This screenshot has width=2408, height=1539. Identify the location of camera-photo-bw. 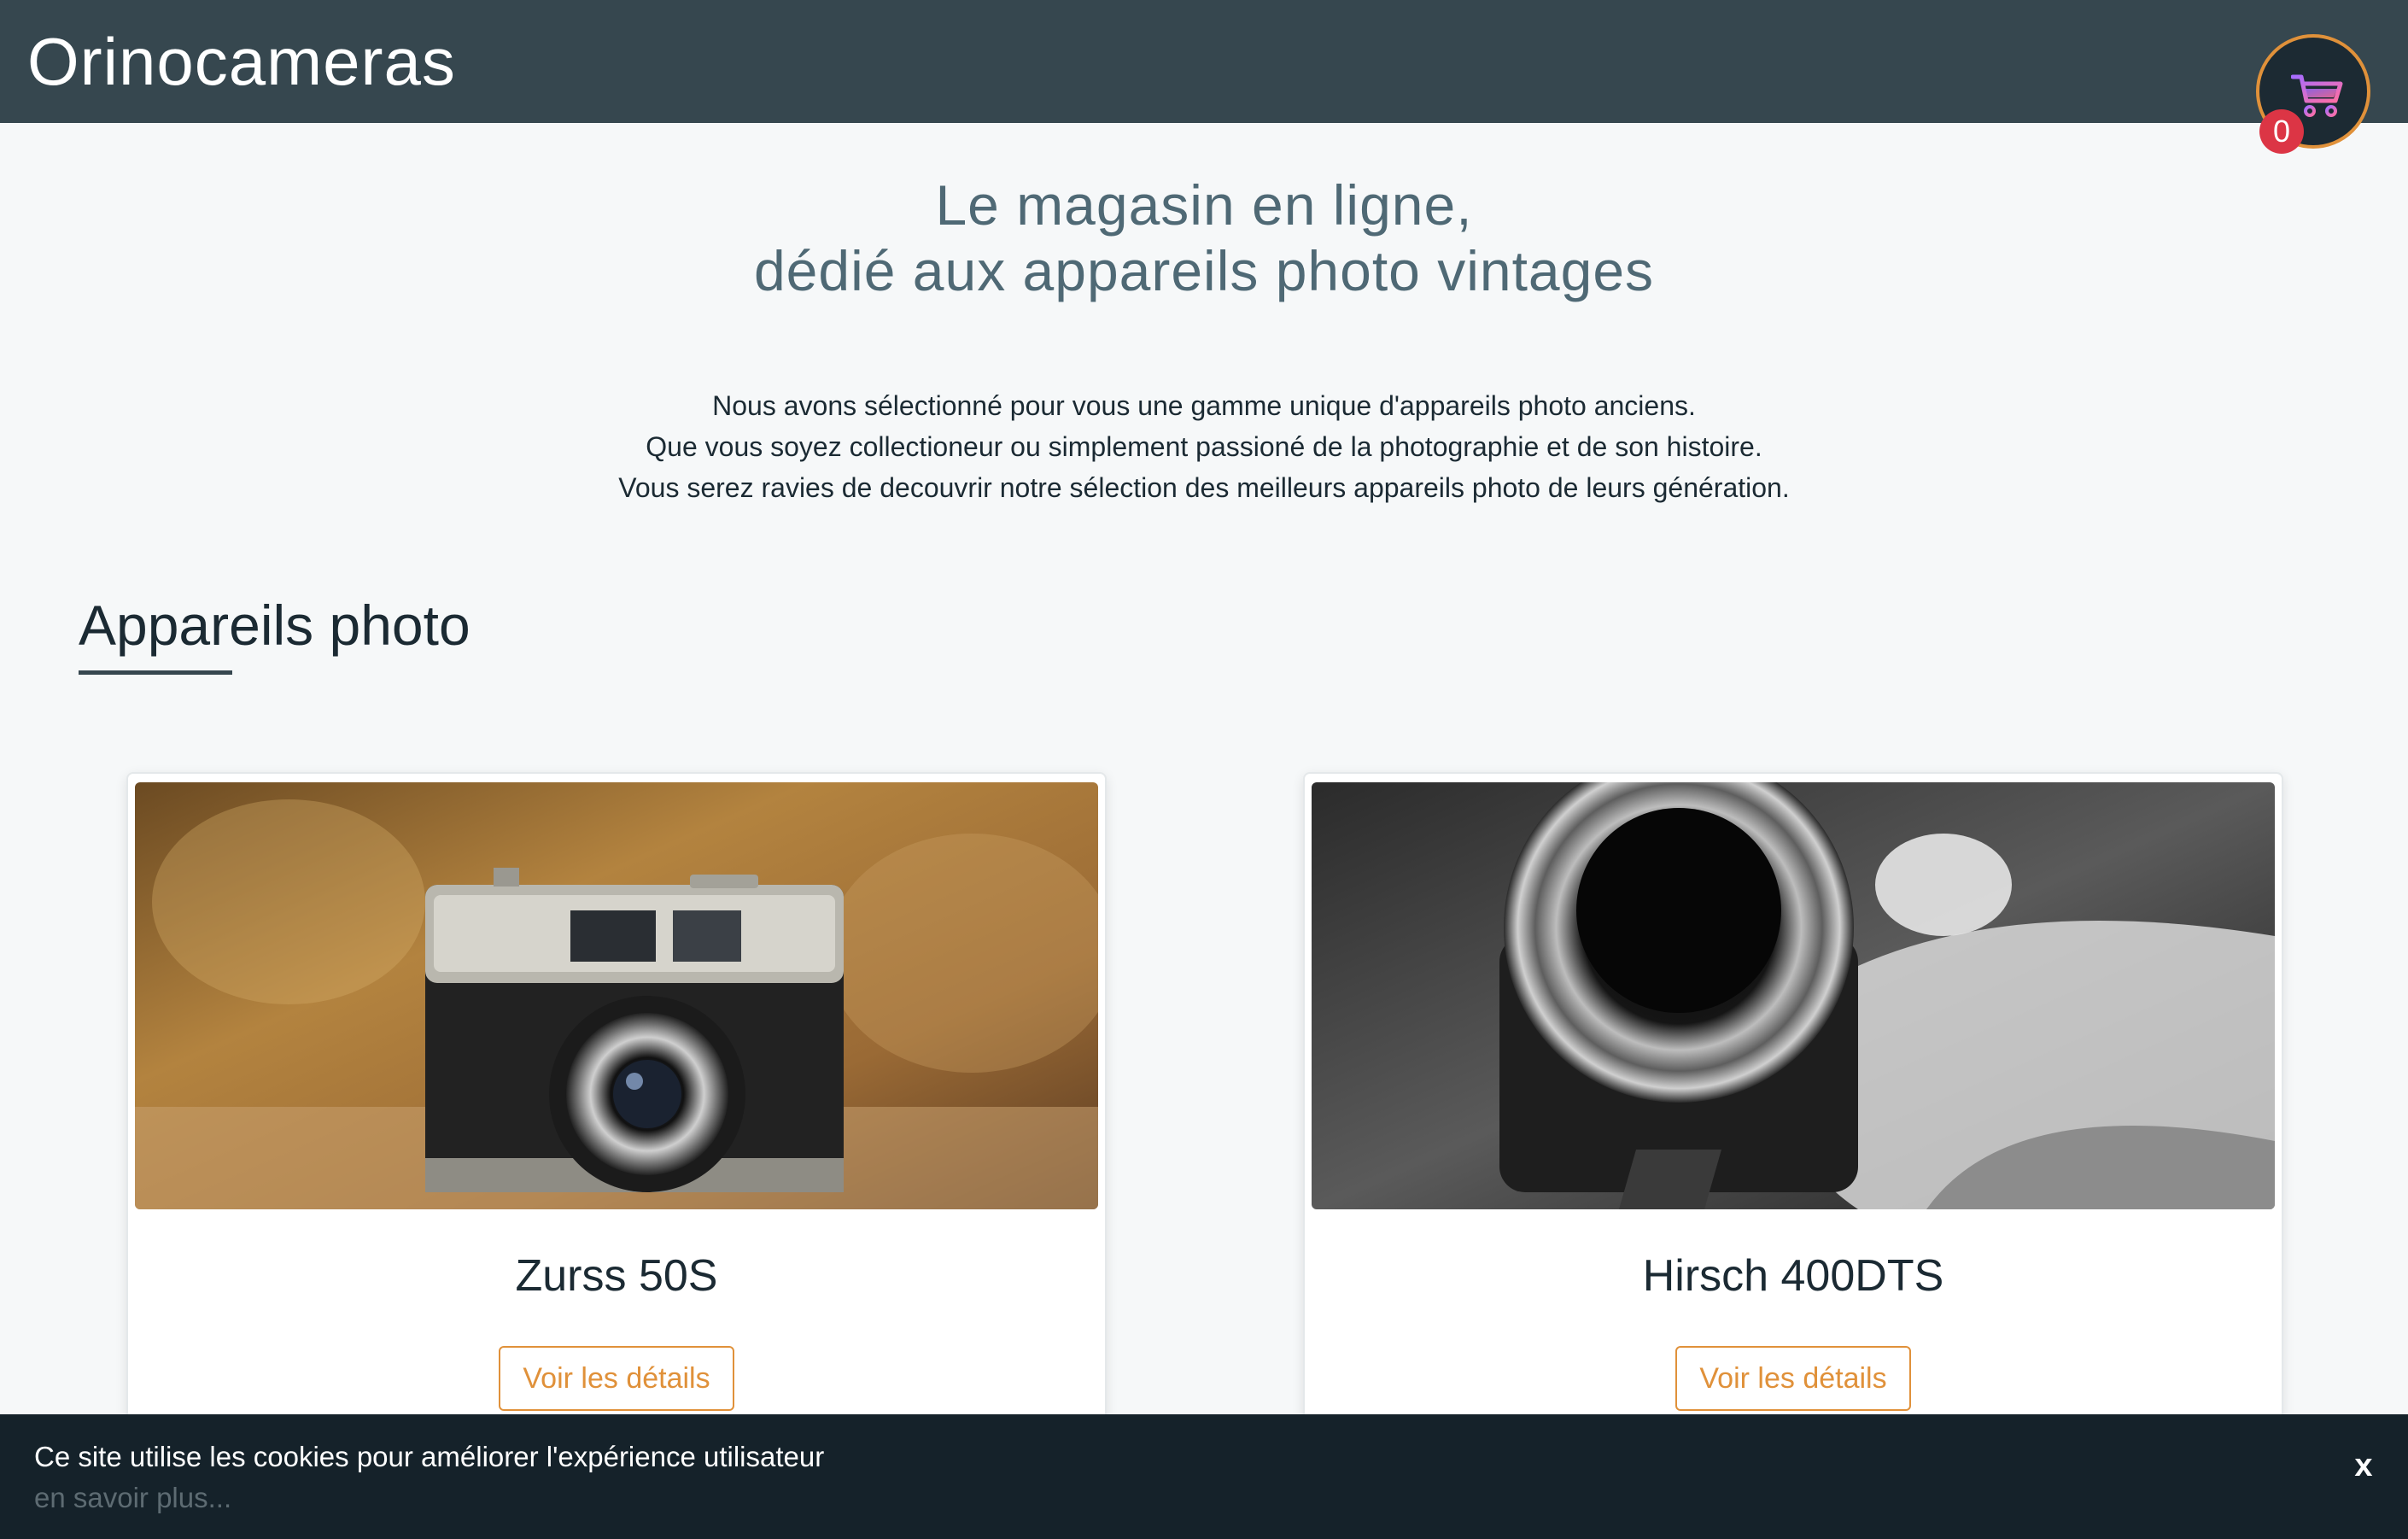
(1793, 995).